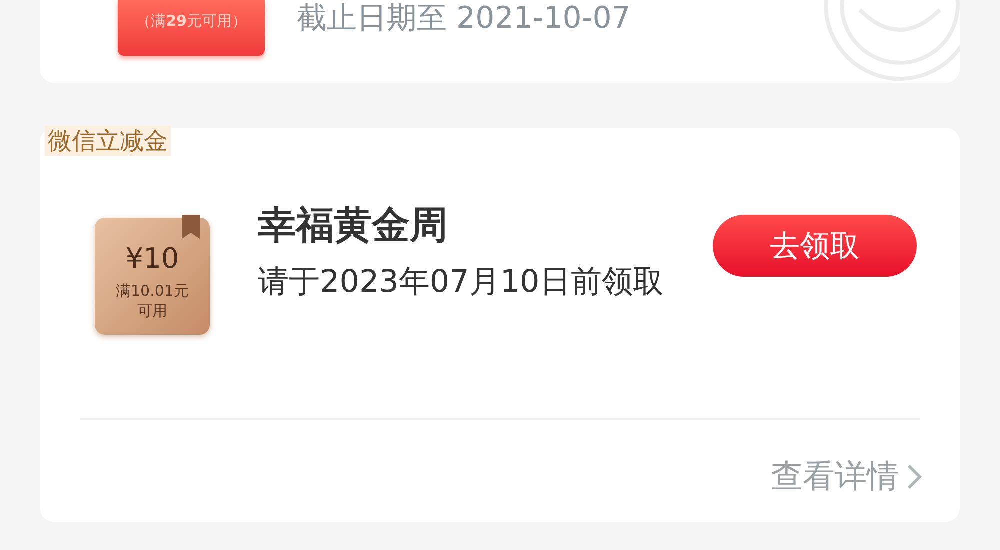  Describe the element at coordinates (191, 21) in the screenshot. I see `coupon-condition: （满29元可用）` at that location.